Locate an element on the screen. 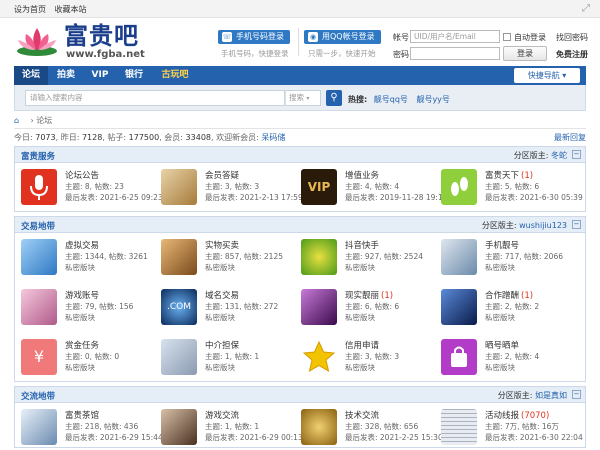 The height and width of the screenshot is (450, 600). forum-last-post: 最后发表: 2021-6-30 22:04 is located at coordinates (534, 437).